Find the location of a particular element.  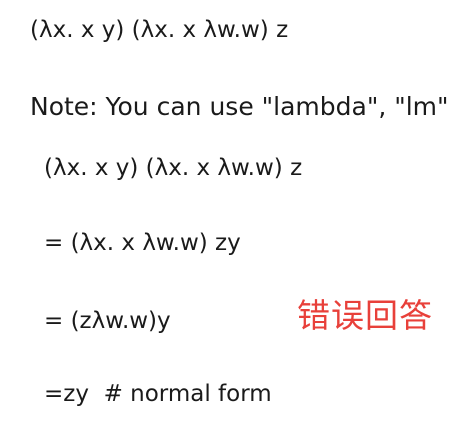

reduction-step-original: (λx. x y) (λx. x λw.w) z is located at coordinates (173, 168).